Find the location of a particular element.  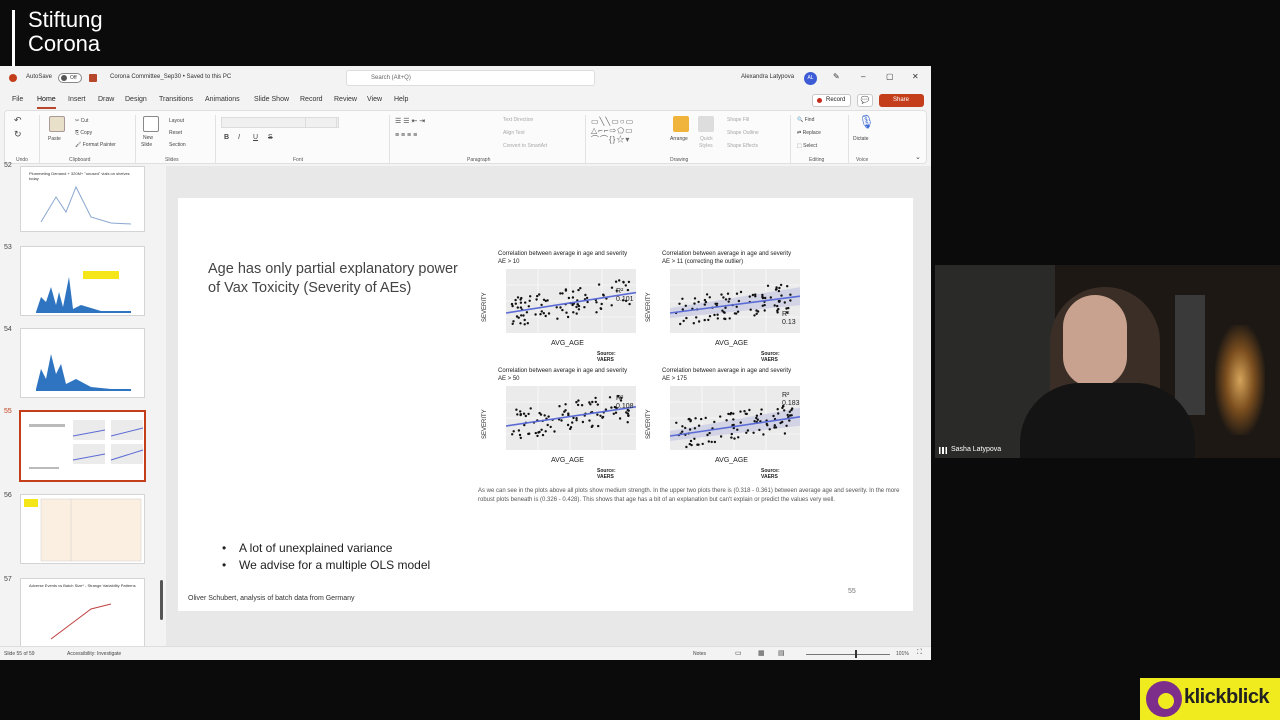

section-button: Section is located at coordinates (177, 145).